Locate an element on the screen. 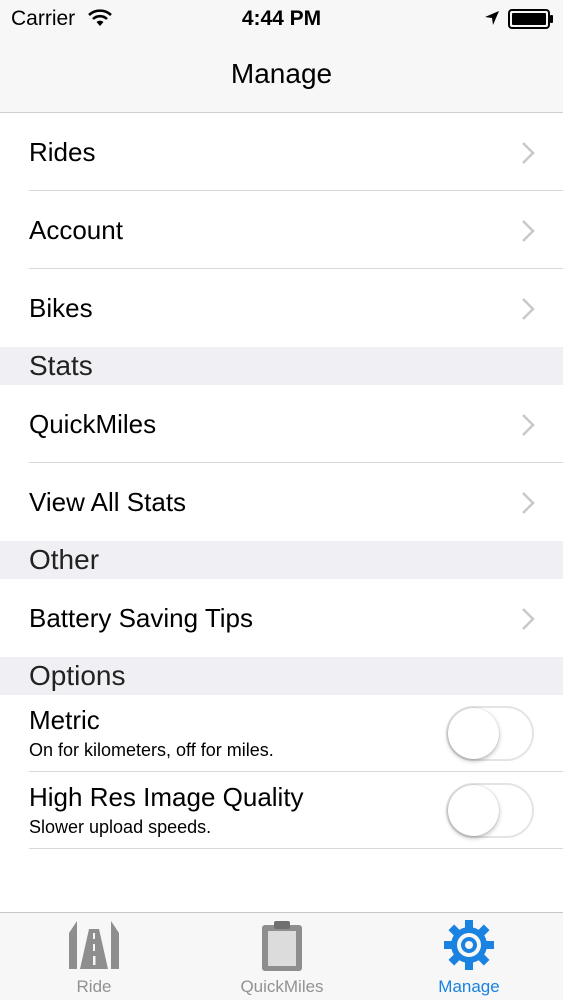 Image resolution: width=563 pixels, height=1000 pixels. clipboard-icon is located at coordinates (282, 946).